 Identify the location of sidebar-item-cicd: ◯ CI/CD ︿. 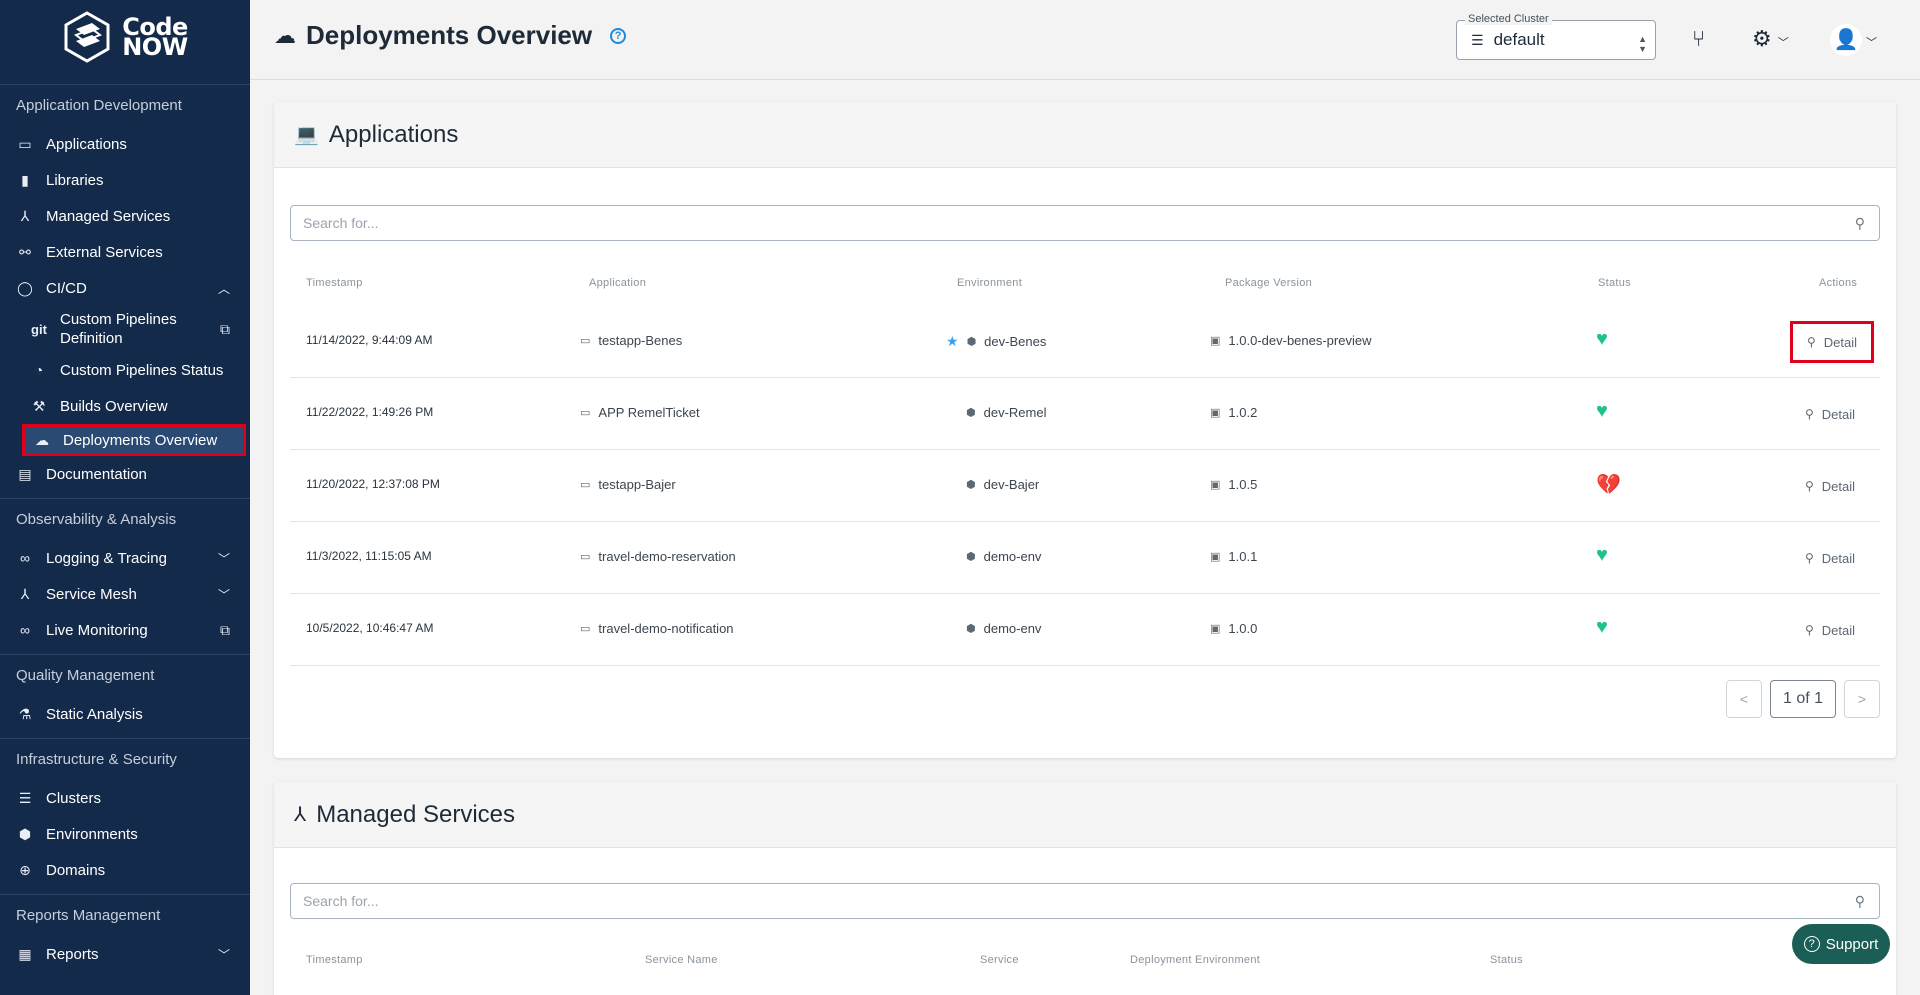
(125, 288).